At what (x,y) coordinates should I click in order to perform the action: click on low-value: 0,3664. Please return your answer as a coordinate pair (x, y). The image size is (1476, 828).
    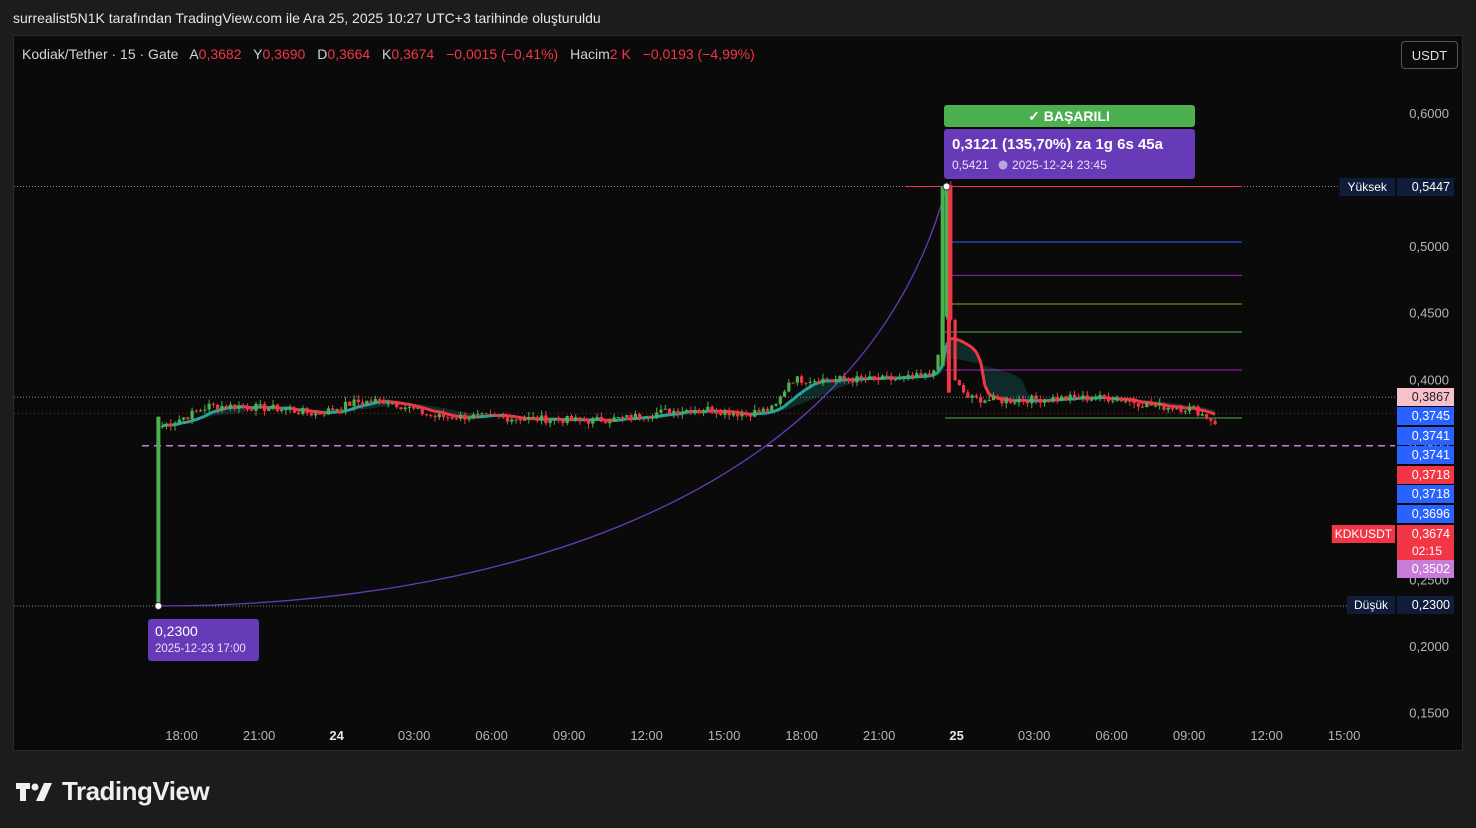
    Looking at the image, I should click on (349, 54).